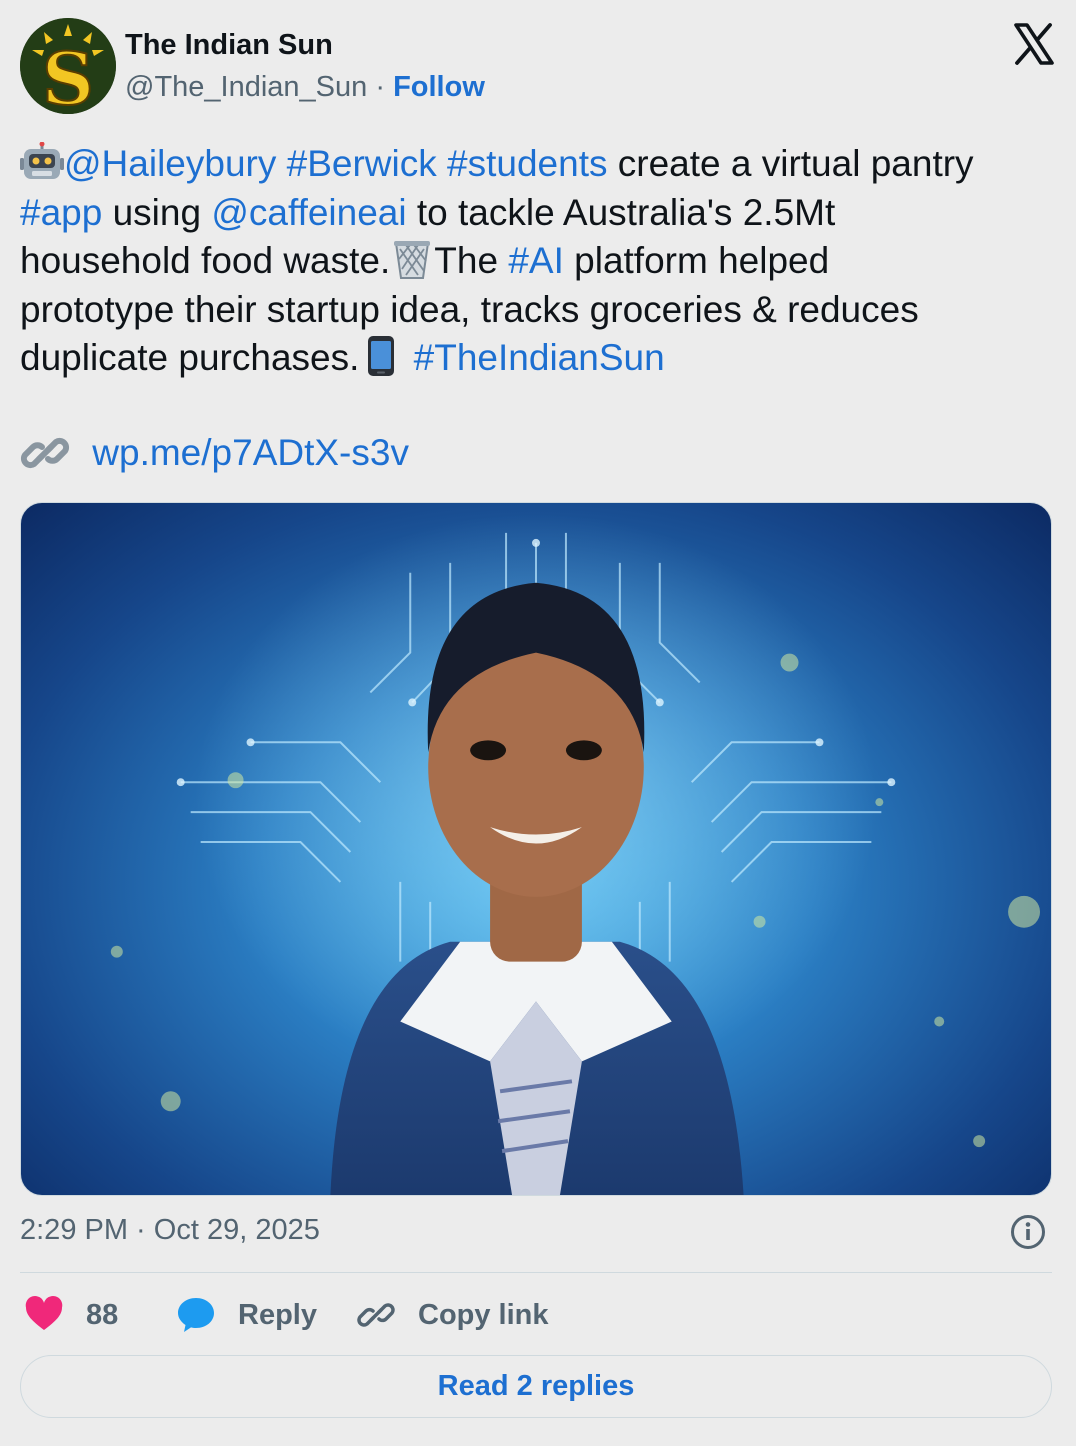  I want to click on tweet-text-segment: create a virtual pantry, so click(795, 163).